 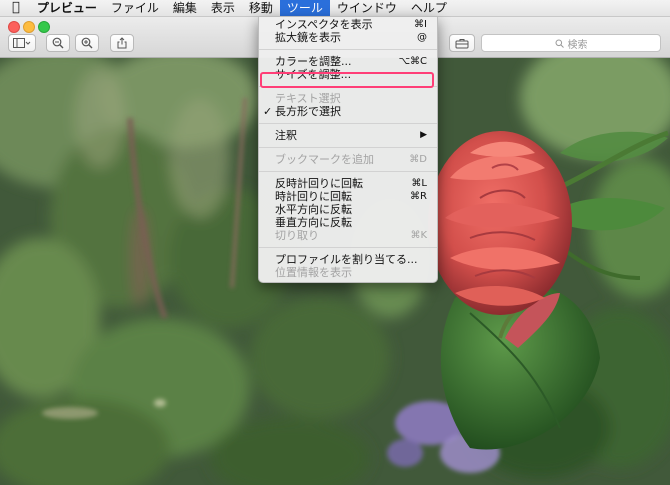 What do you see at coordinates (429, 8) in the screenshot?
I see `menu-help: ヘルプ` at bounding box center [429, 8].